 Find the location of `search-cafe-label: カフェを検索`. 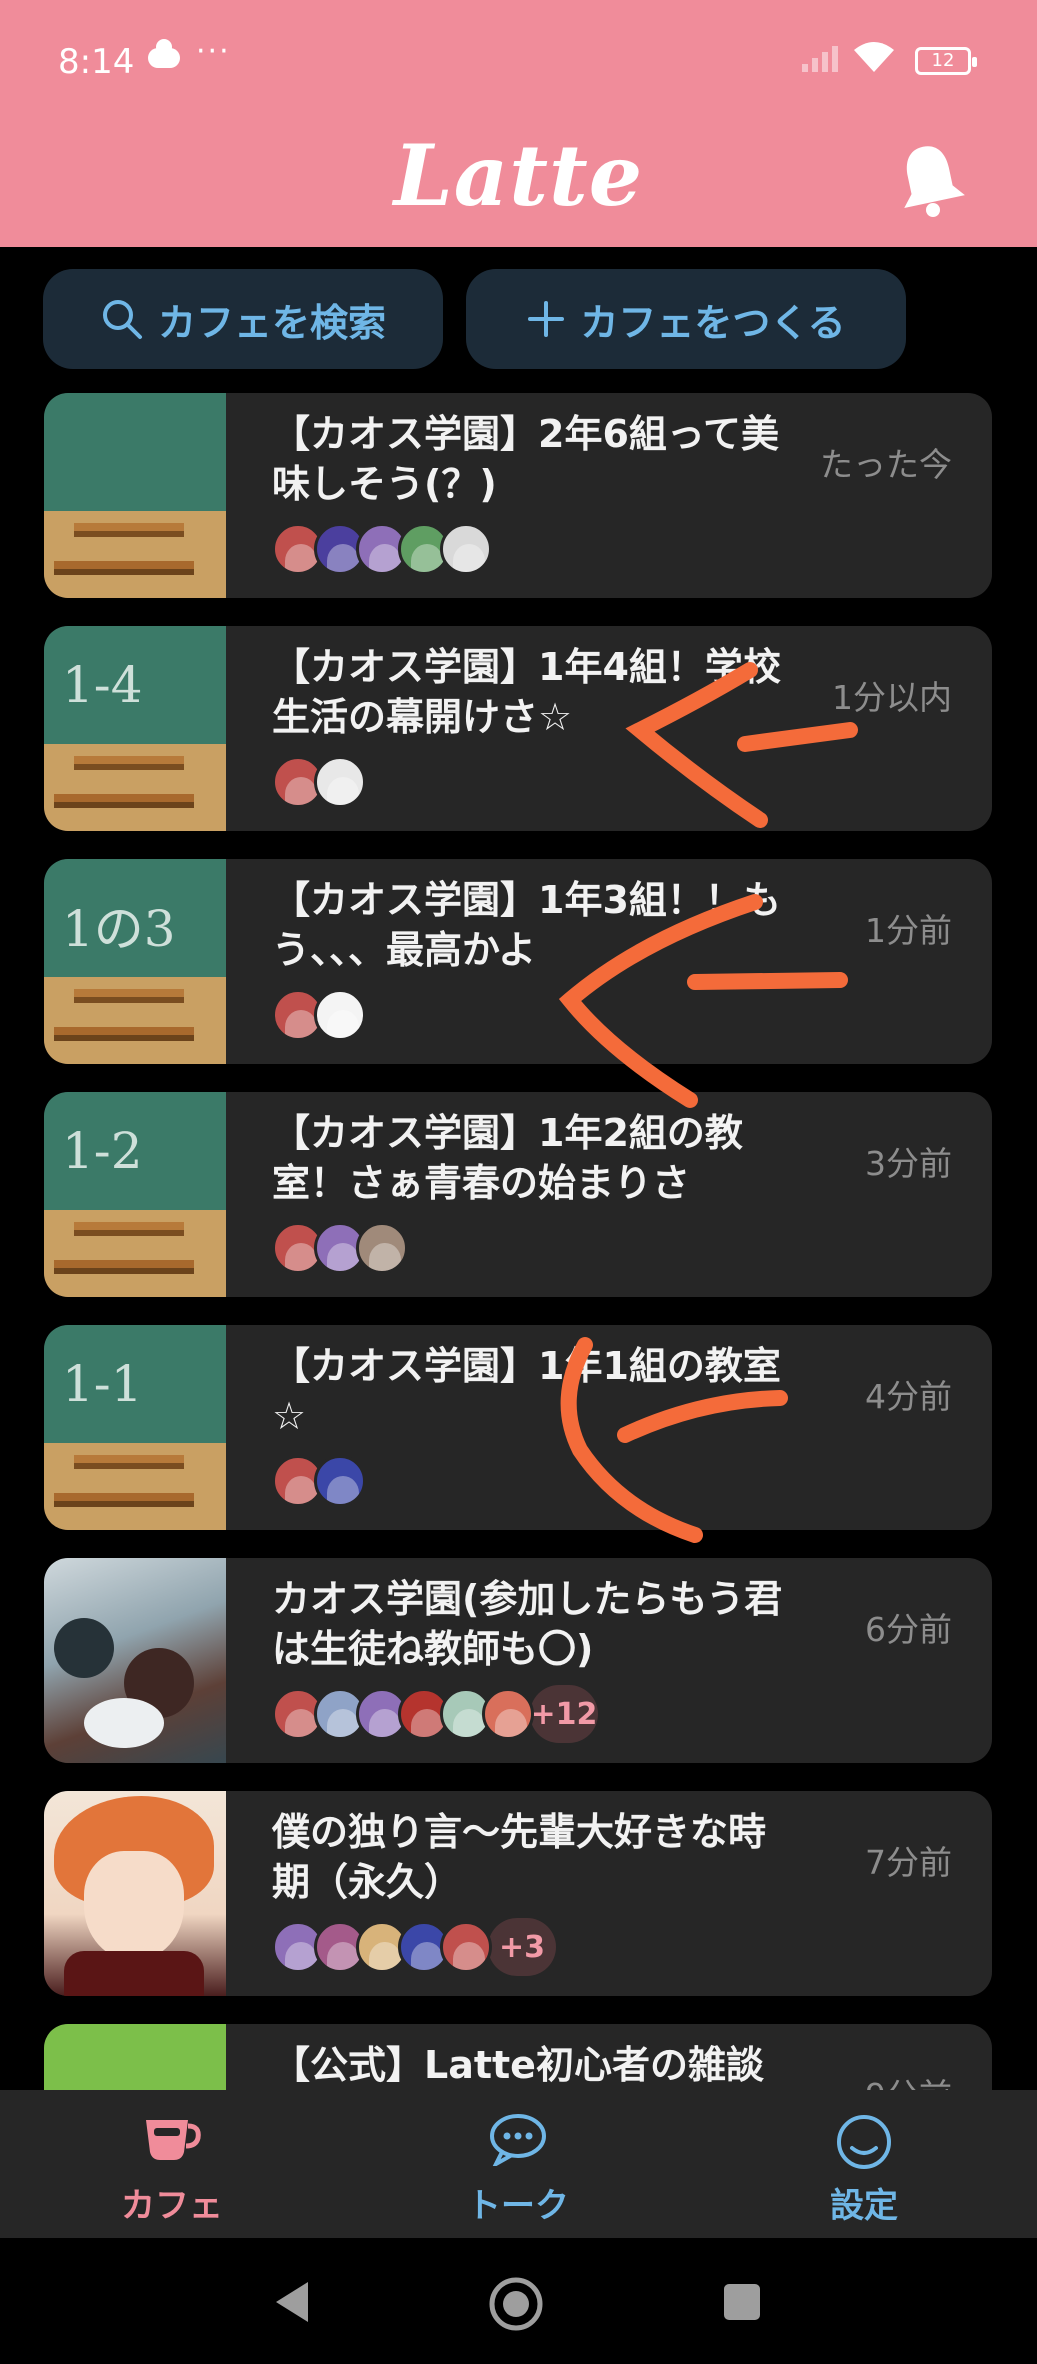

search-cafe-label: カフェを検索 is located at coordinates (271, 322).